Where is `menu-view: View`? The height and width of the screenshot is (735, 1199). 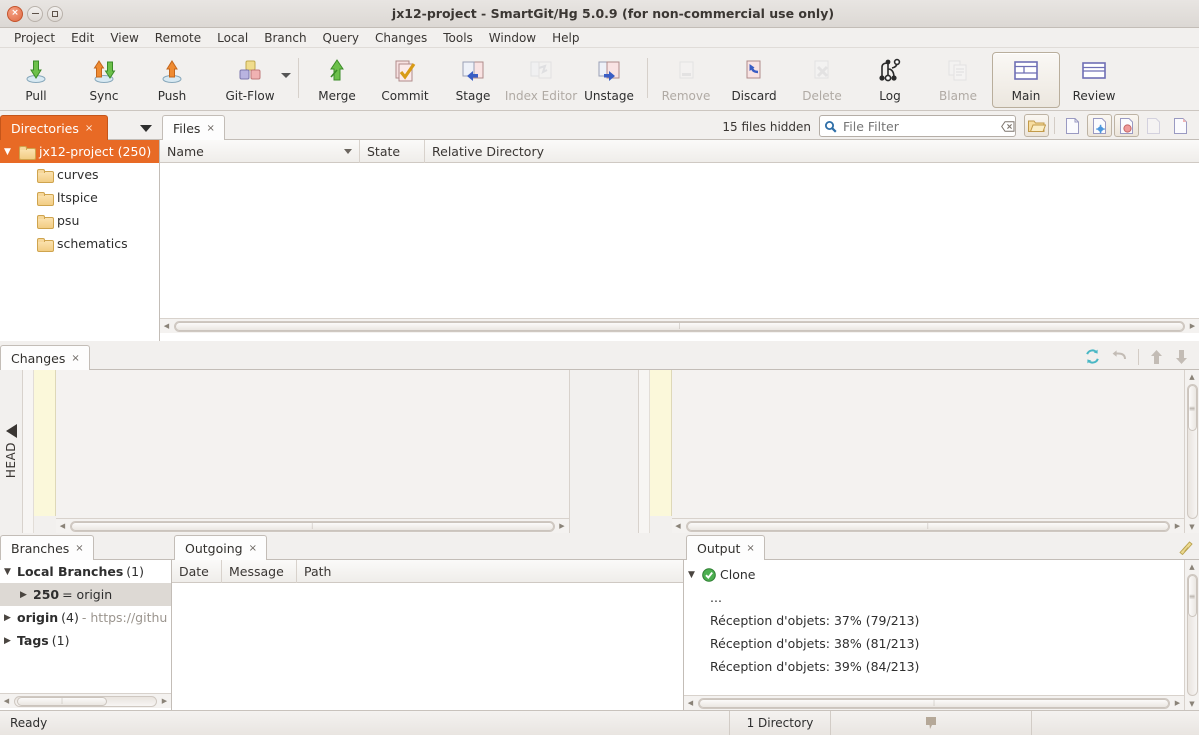
menu-view: View is located at coordinates (124, 38).